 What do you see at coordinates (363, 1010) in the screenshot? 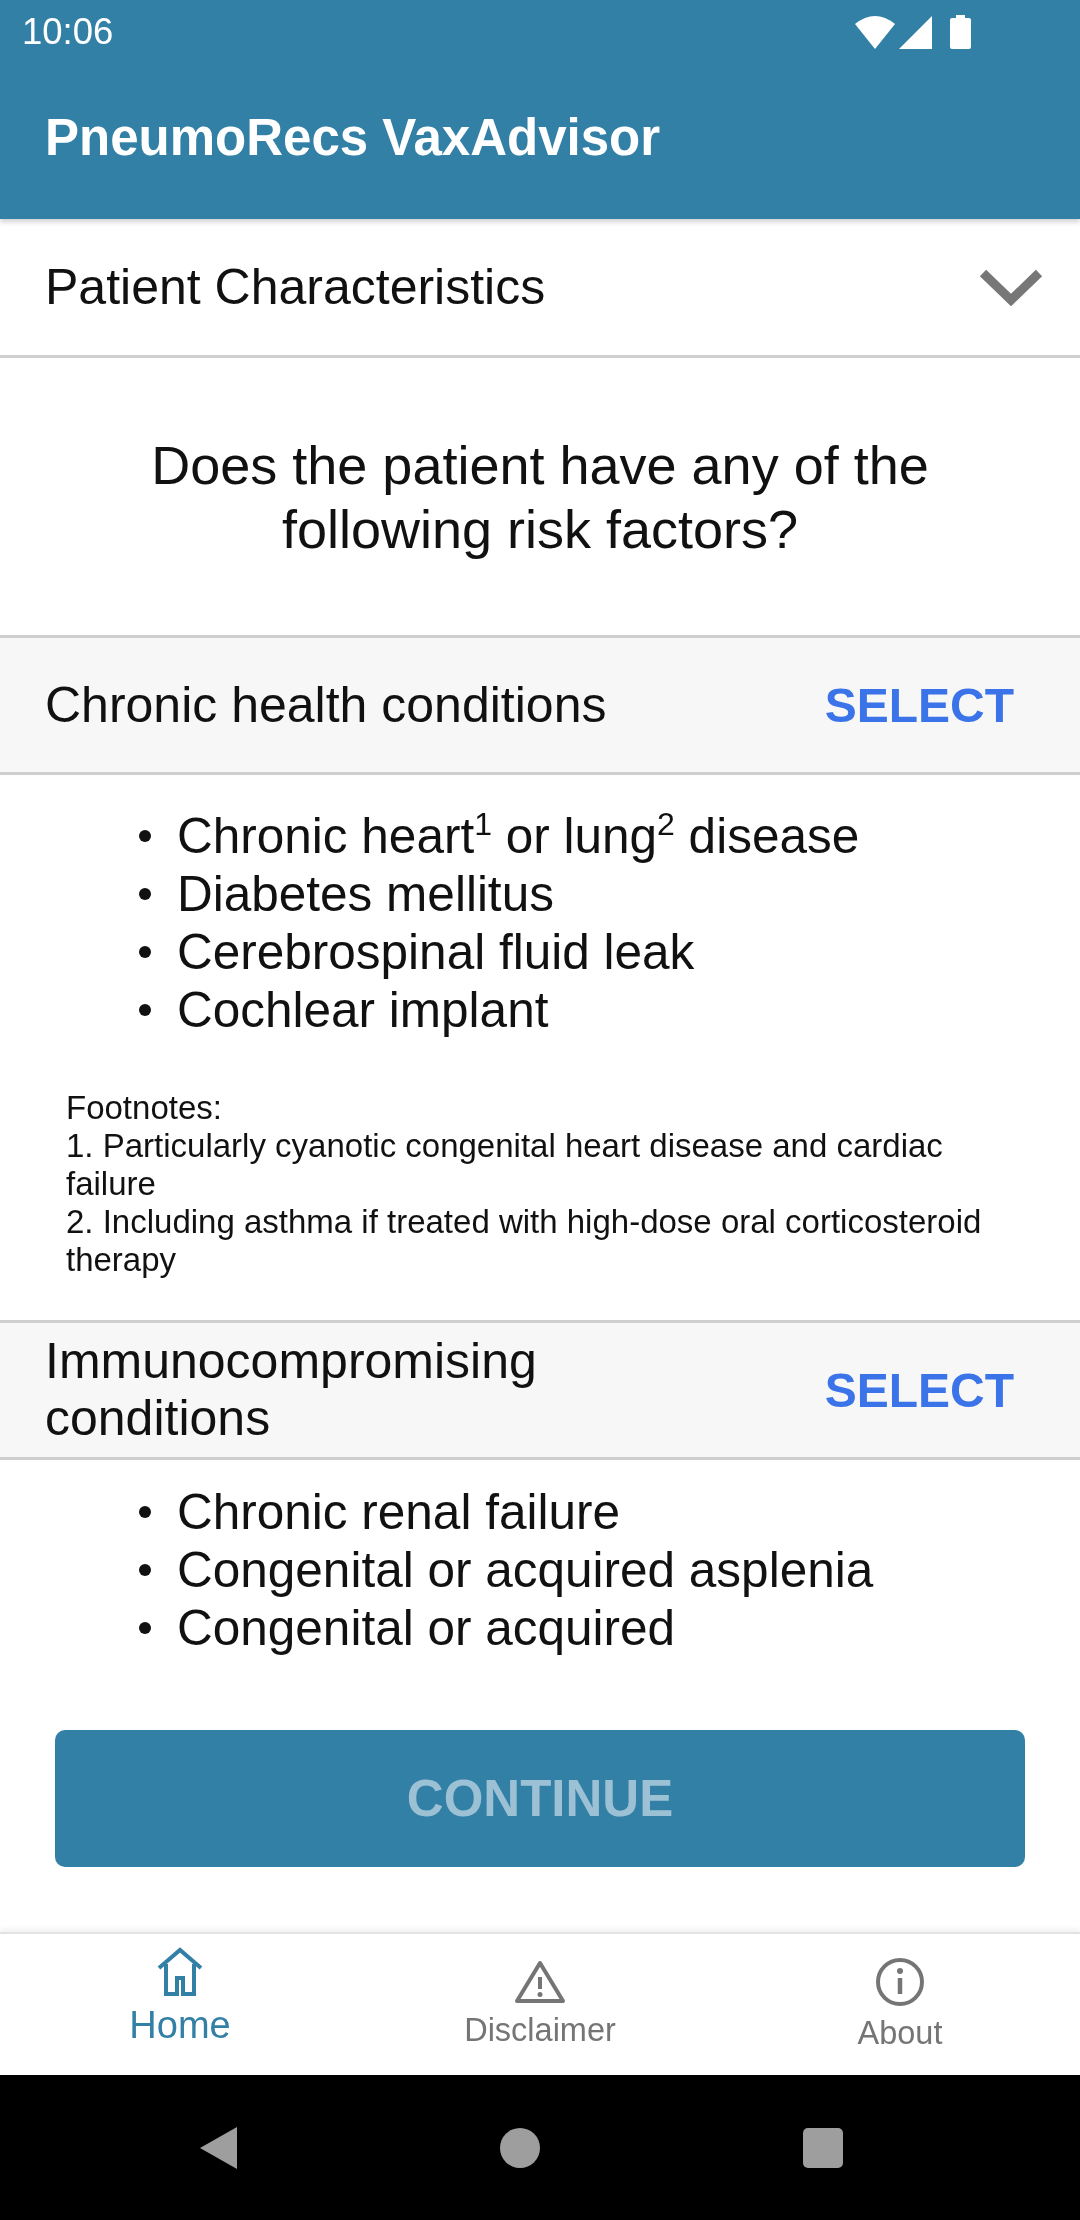
I see `risk-factor-item: Cochlear implant` at bounding box center [363, 1010].